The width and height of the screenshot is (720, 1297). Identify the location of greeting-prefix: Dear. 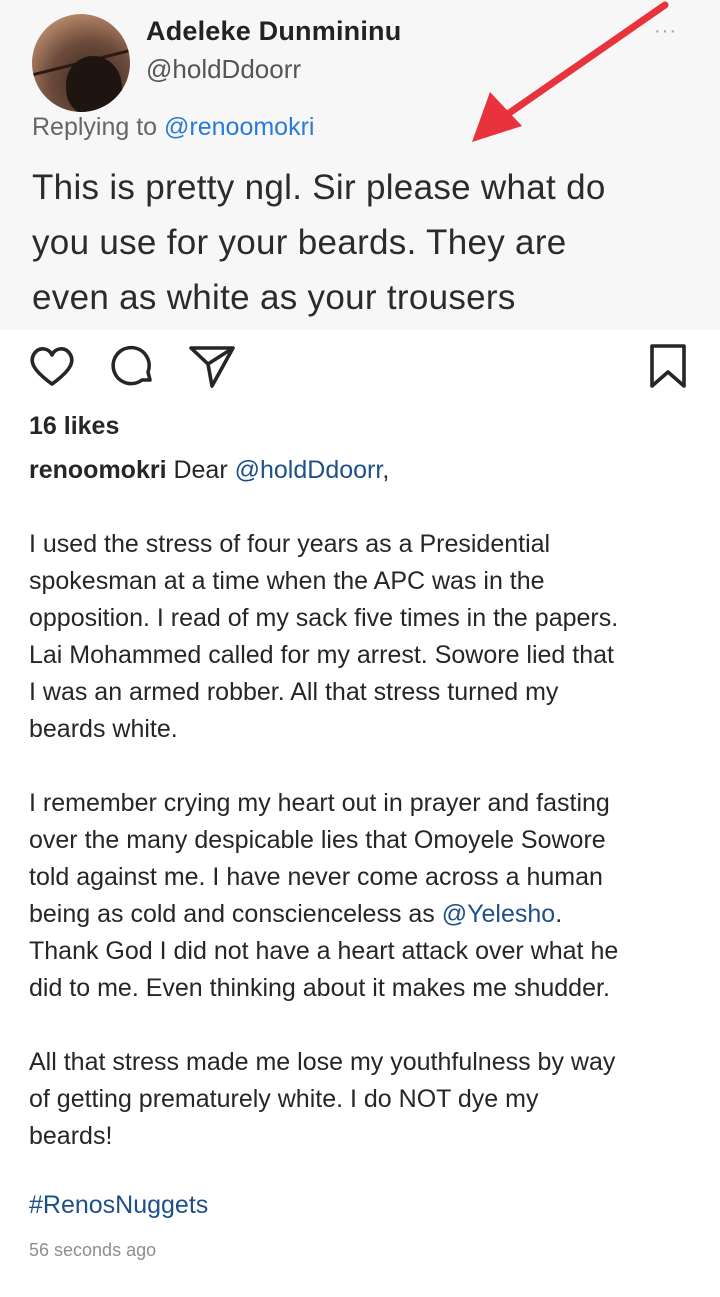
(200, 470).